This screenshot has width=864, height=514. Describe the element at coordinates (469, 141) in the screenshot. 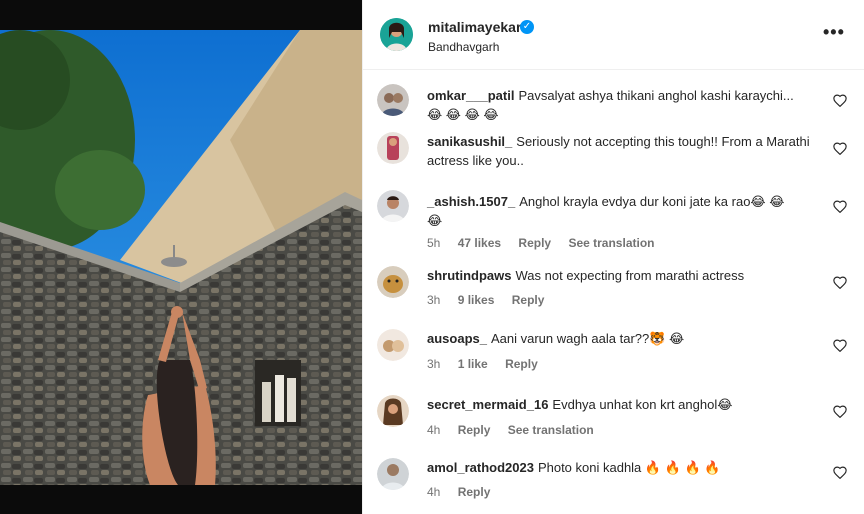

I see `comment-username: sanikasushil_` at that location.